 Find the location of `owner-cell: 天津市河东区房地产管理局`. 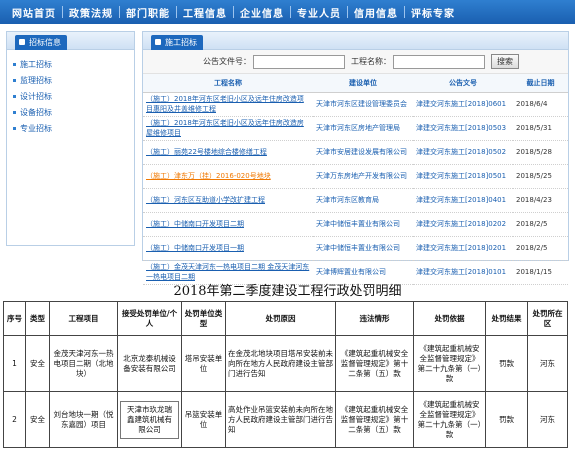

owner-cell: 天津市河东区房地产管理局 is located at coordinates (363, 128).